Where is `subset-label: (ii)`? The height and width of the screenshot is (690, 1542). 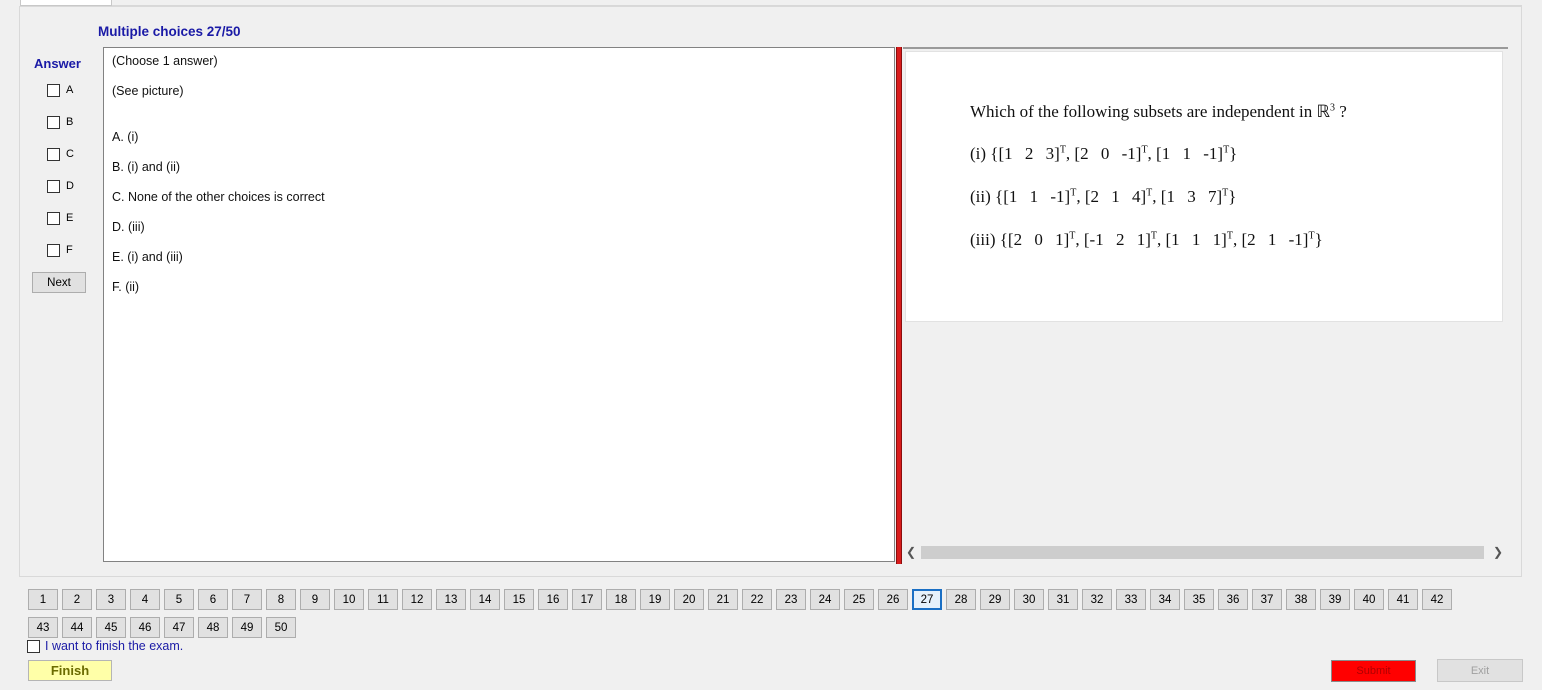
subset-label: (ii) is located at coordinates (980, 196).